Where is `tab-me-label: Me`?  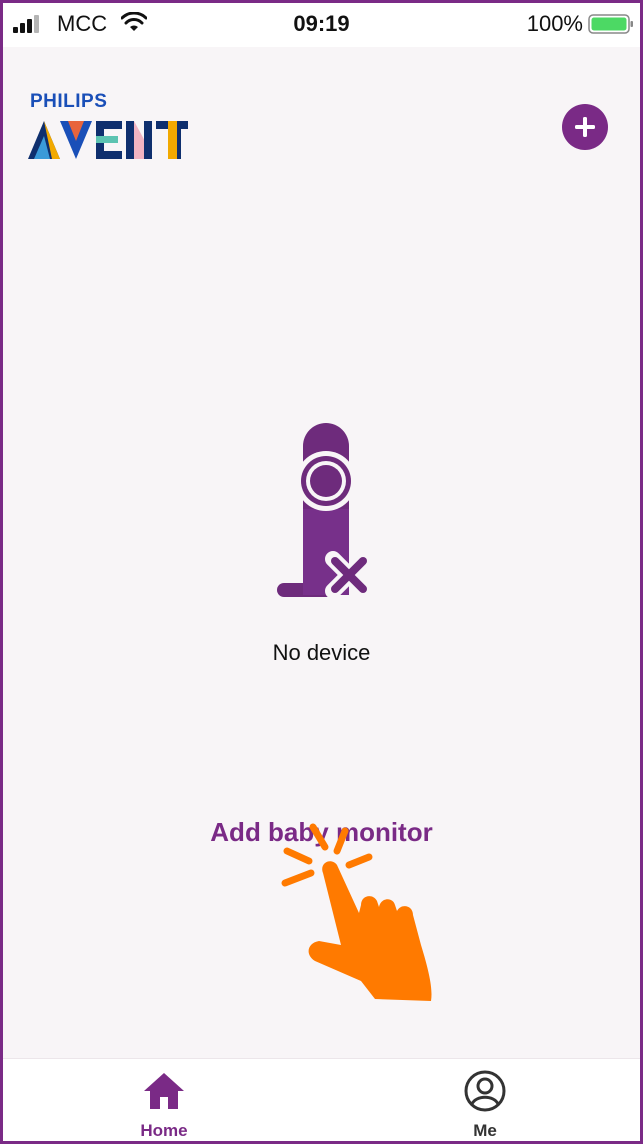 tab-me-label: Me is located at coordinates (485, 1130).